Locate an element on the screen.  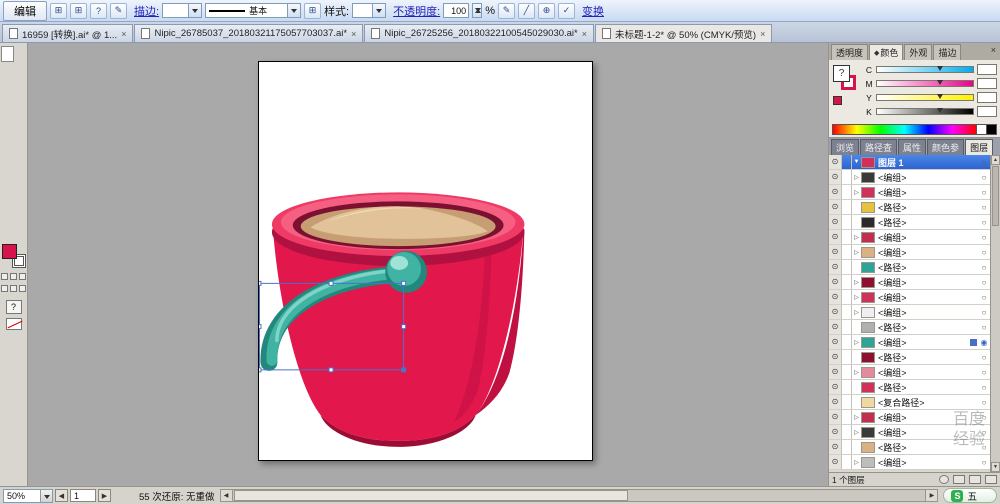
ime-logo-icon: S is located at coordinates (957, 495).